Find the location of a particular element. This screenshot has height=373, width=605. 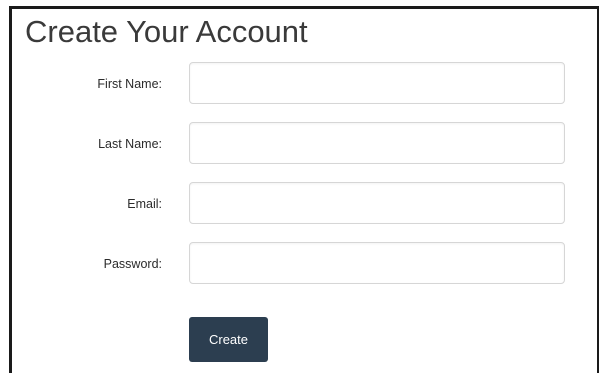

email-label: Email: is located at coordinates (144, 204).